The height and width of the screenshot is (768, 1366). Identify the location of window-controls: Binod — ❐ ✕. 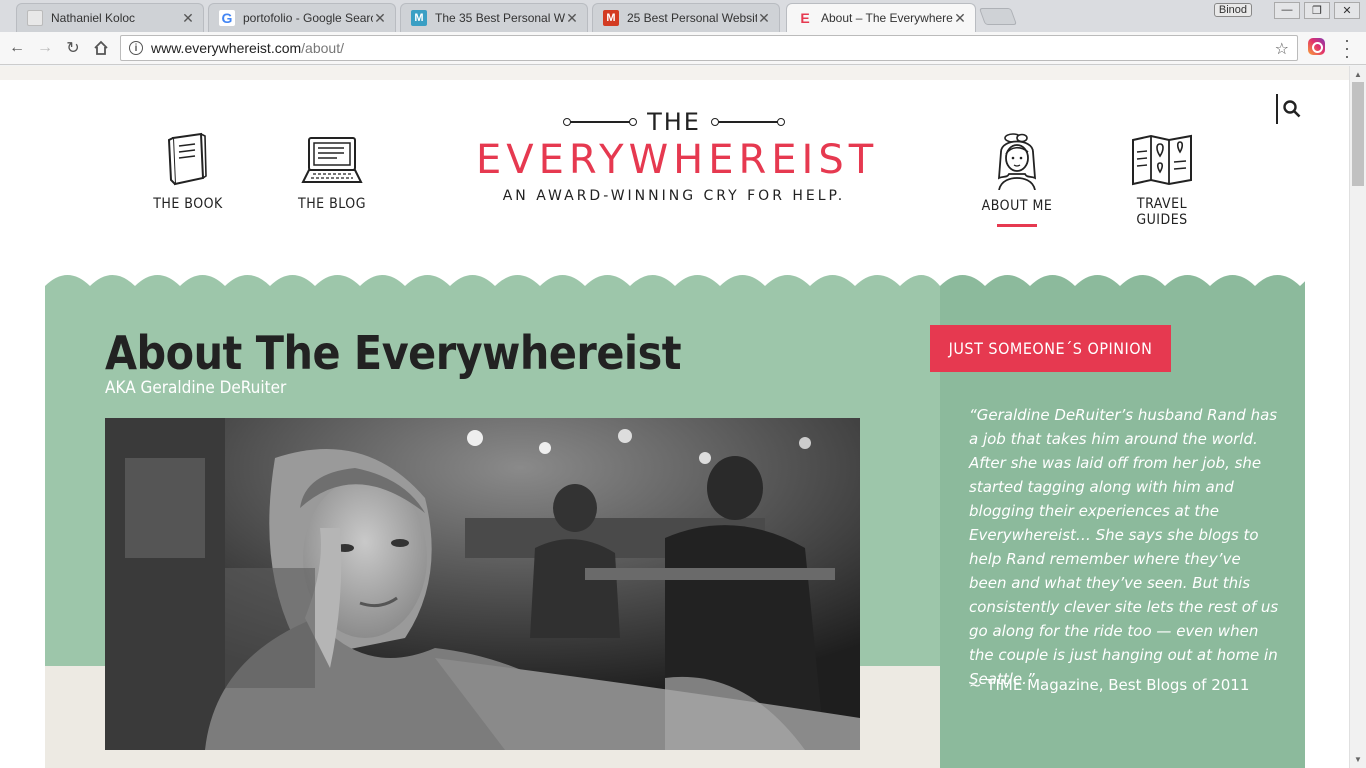
(1286, 10).